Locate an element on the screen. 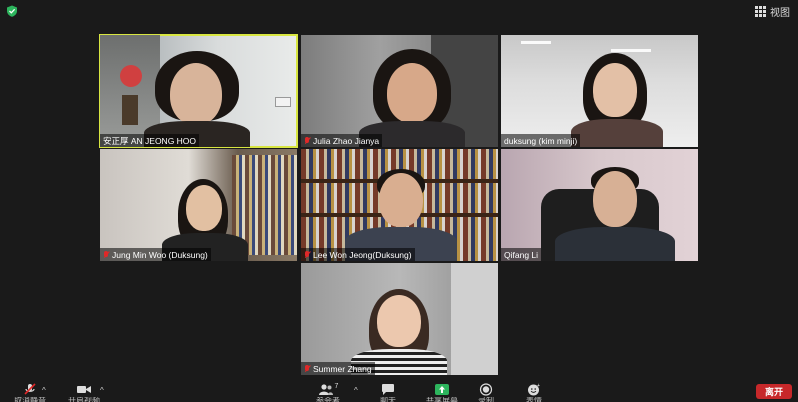 The height and width of the screenshot is (402, 798). participants-icon is located at coordinates (325, 389).